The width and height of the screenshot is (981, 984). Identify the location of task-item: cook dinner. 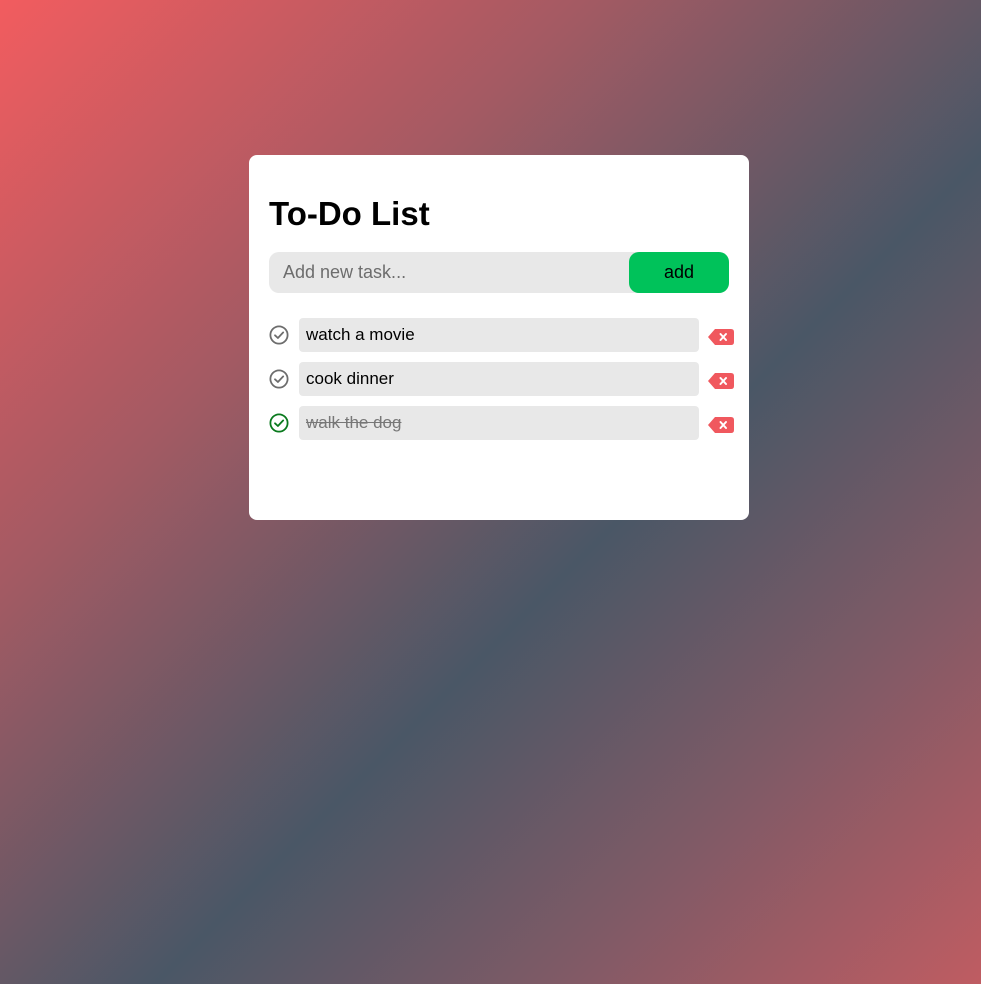
(504, 379).